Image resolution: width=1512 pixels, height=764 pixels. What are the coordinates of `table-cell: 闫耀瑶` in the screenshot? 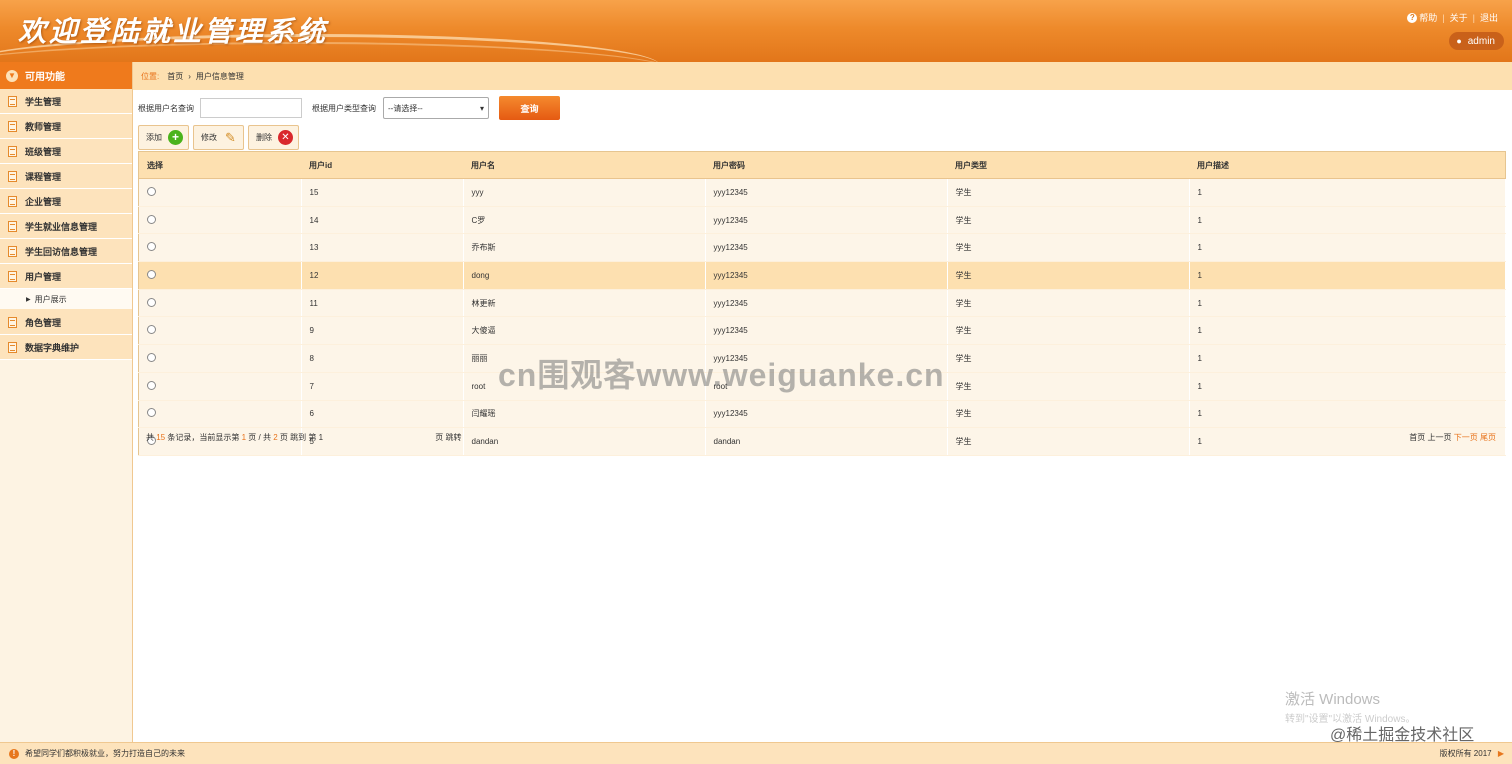 It's located at (584, 414).